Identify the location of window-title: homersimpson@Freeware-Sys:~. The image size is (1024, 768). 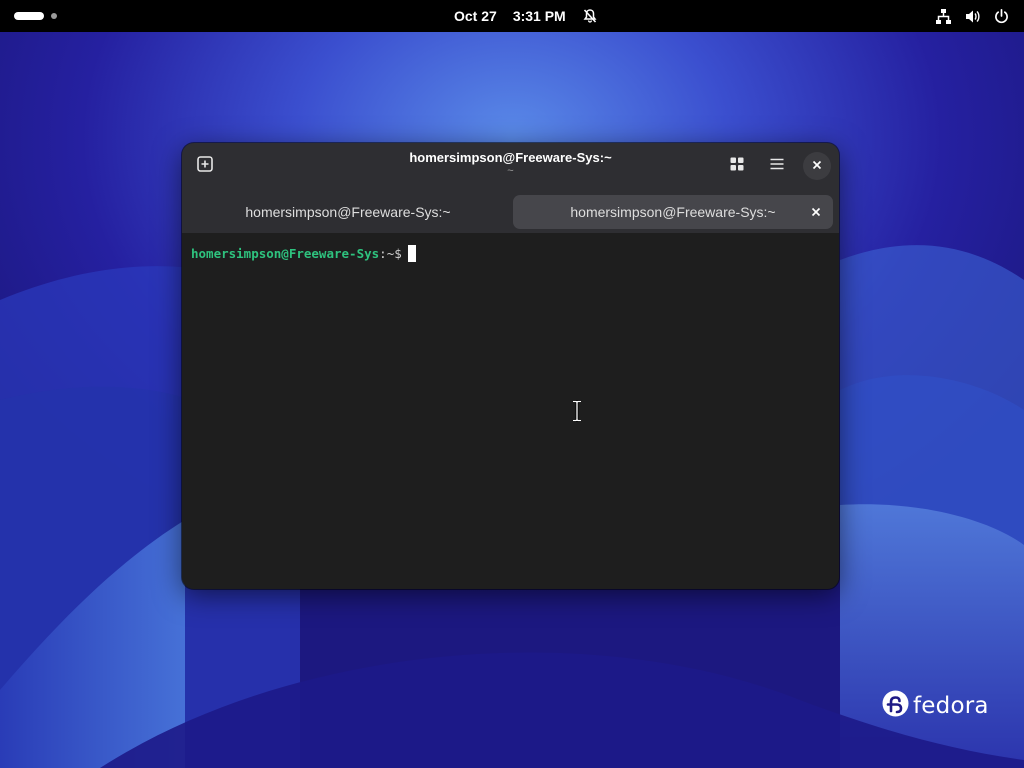
(510, 157).